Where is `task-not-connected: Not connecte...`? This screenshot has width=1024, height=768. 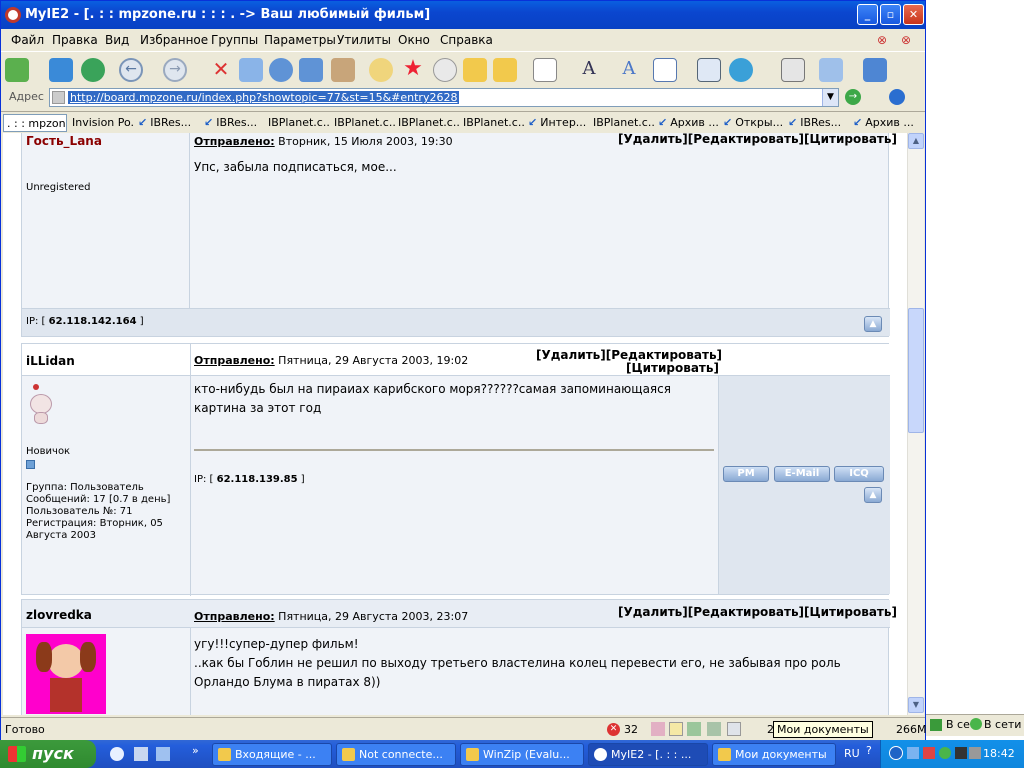 task-not-connected: Not connecte... is located at coordinates (396, 754).